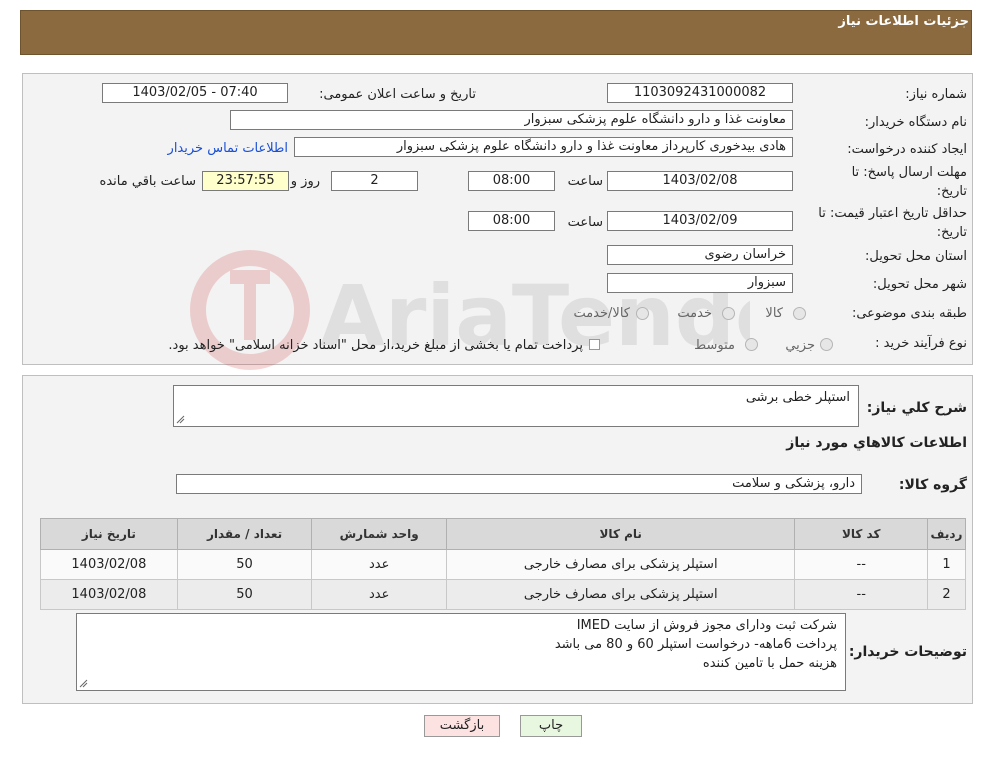 Image resolution: width=985 pixels, height=759 pixels. I want to click on radio-minor, so click(826, 344).